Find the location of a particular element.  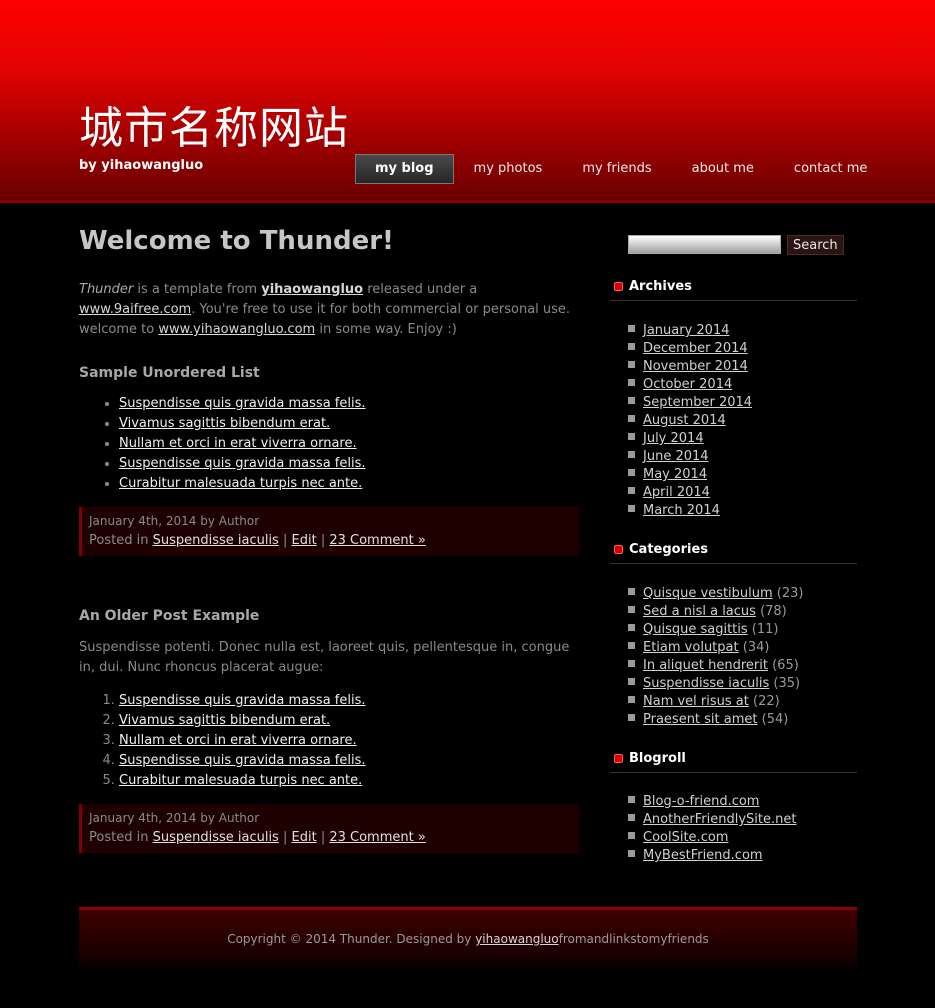

archive-link: October 2014 is located at coordinates (687, 384).